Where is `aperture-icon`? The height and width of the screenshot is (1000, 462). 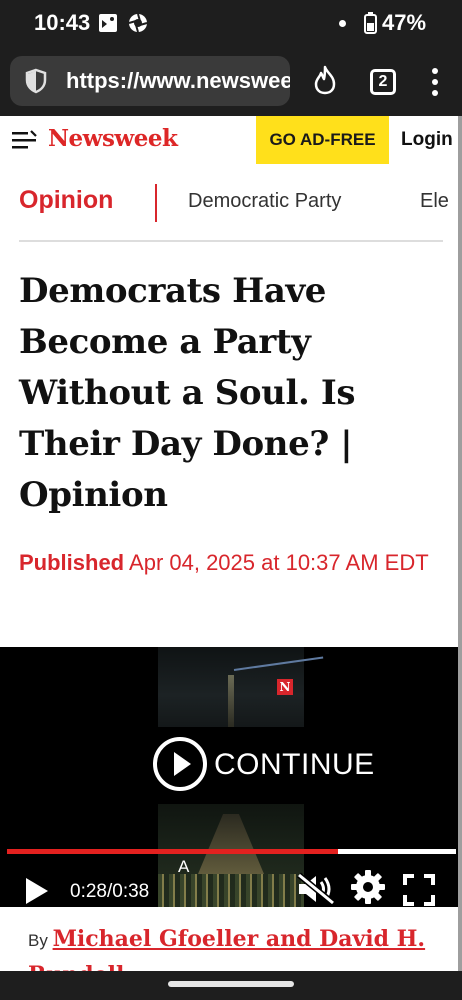 aperture-icon is located at coordinates (138, 23).